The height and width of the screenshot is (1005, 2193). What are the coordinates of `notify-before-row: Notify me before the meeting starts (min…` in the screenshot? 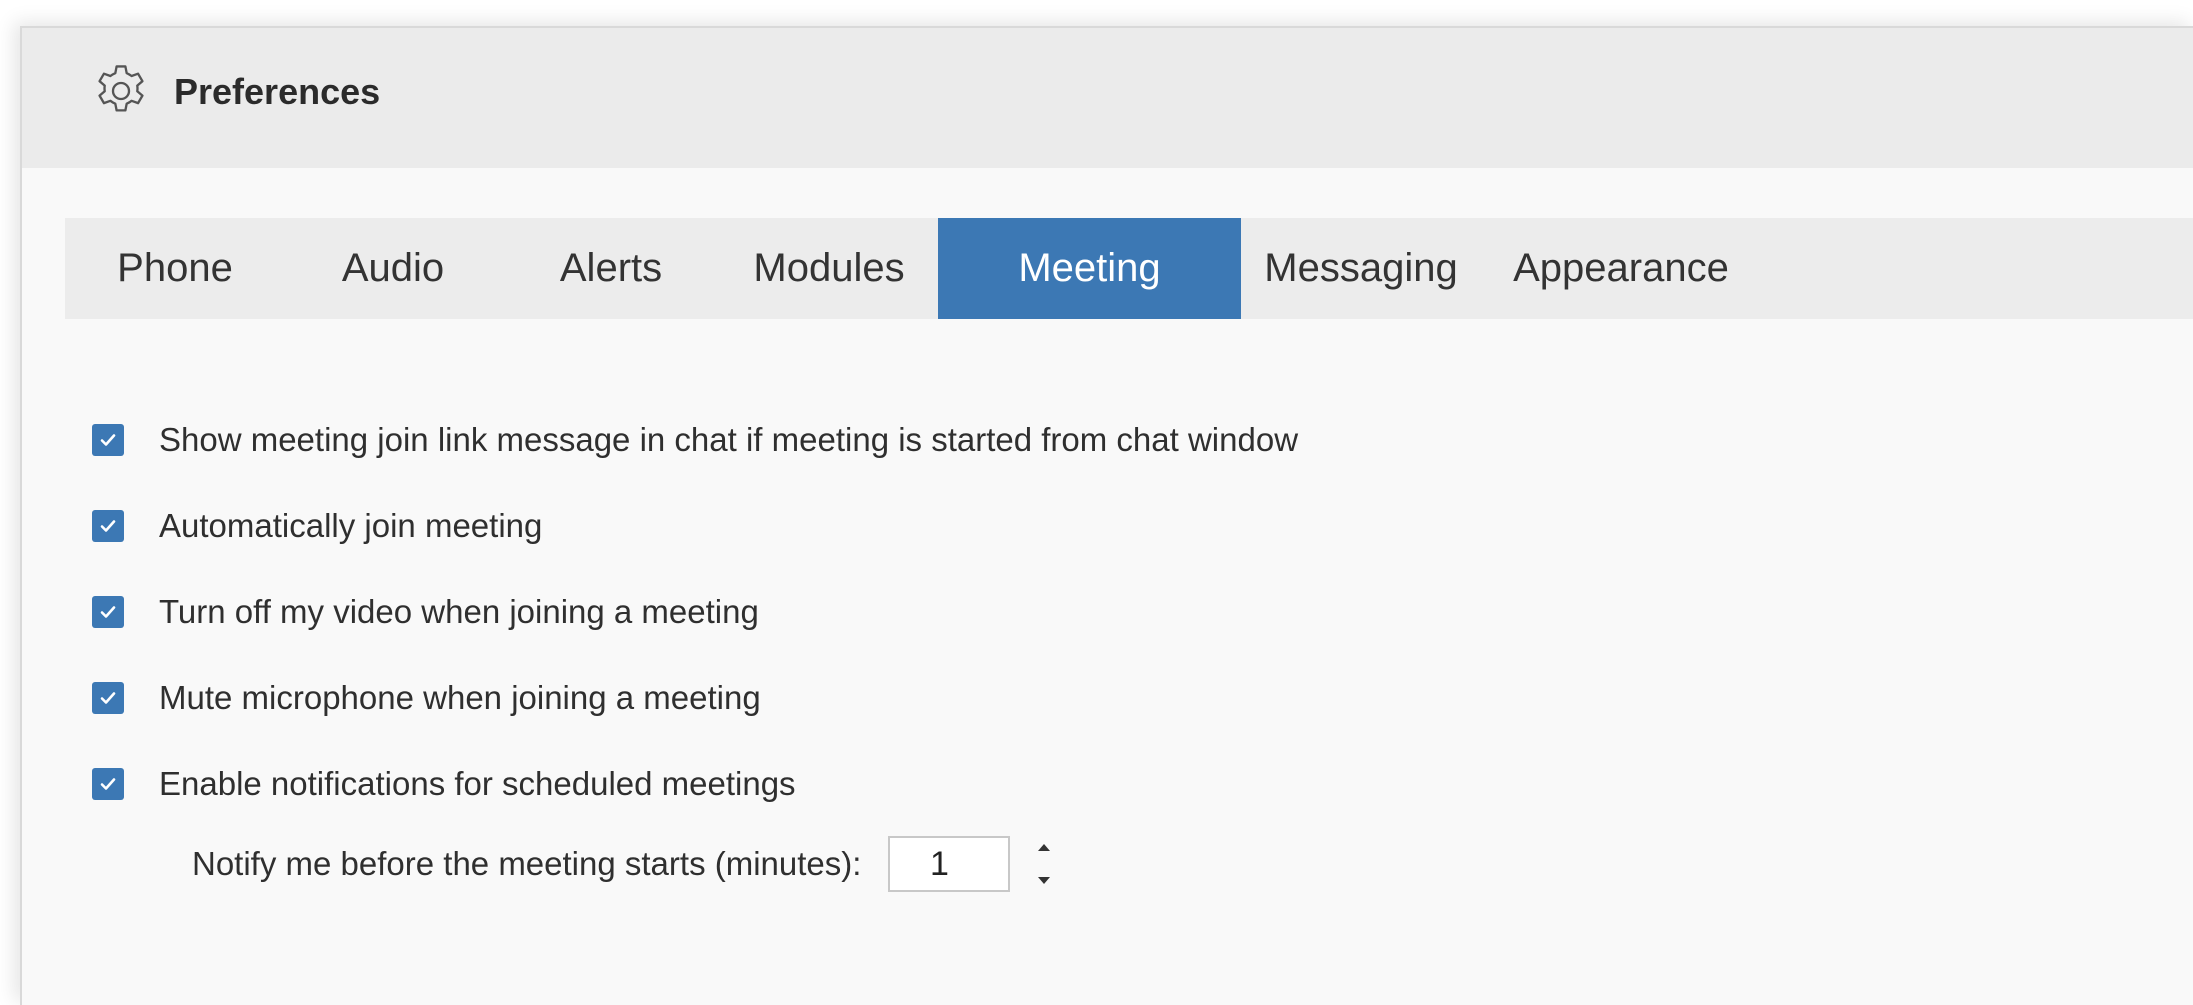 It's located at (625, 864).